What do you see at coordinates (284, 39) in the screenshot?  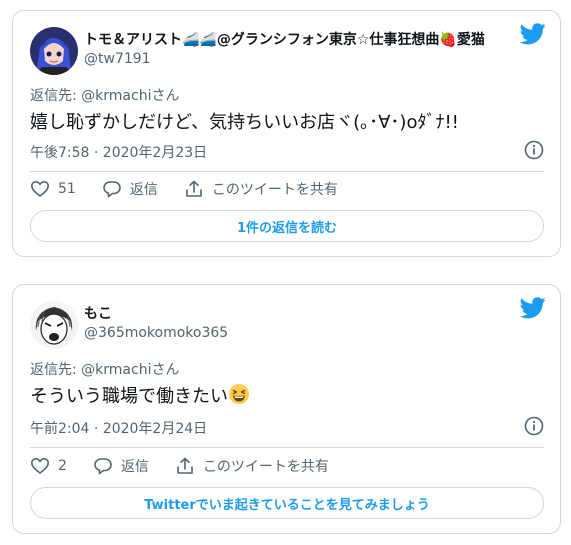 I see `display-name: トモ＆アリスト🚄🚄@グランシフォン東京☆仕事狂想曲🍓愛猫` at bounding box center [284, 39].